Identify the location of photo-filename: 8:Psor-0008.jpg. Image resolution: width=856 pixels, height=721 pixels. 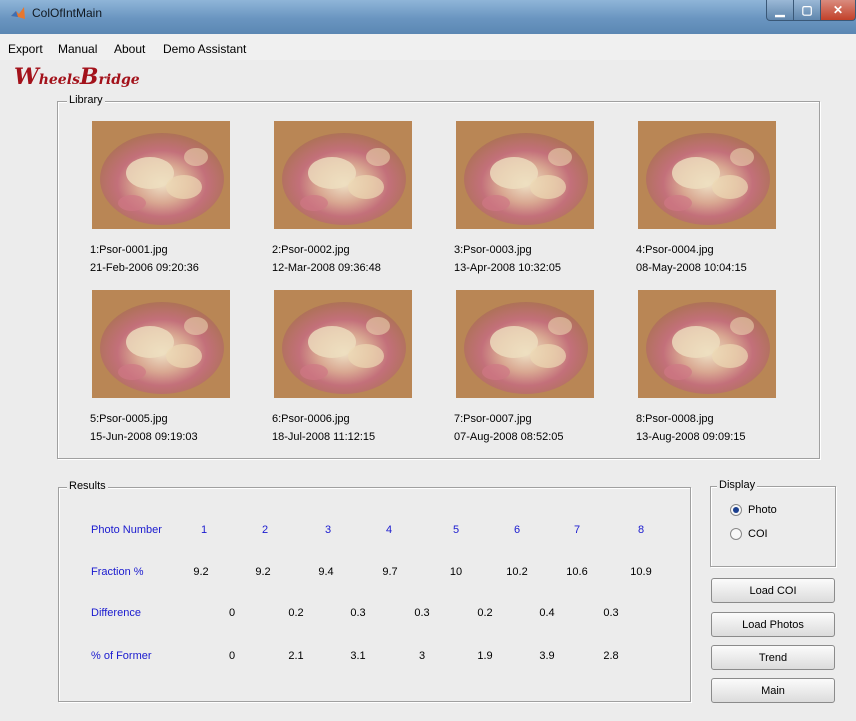
(675, 419).